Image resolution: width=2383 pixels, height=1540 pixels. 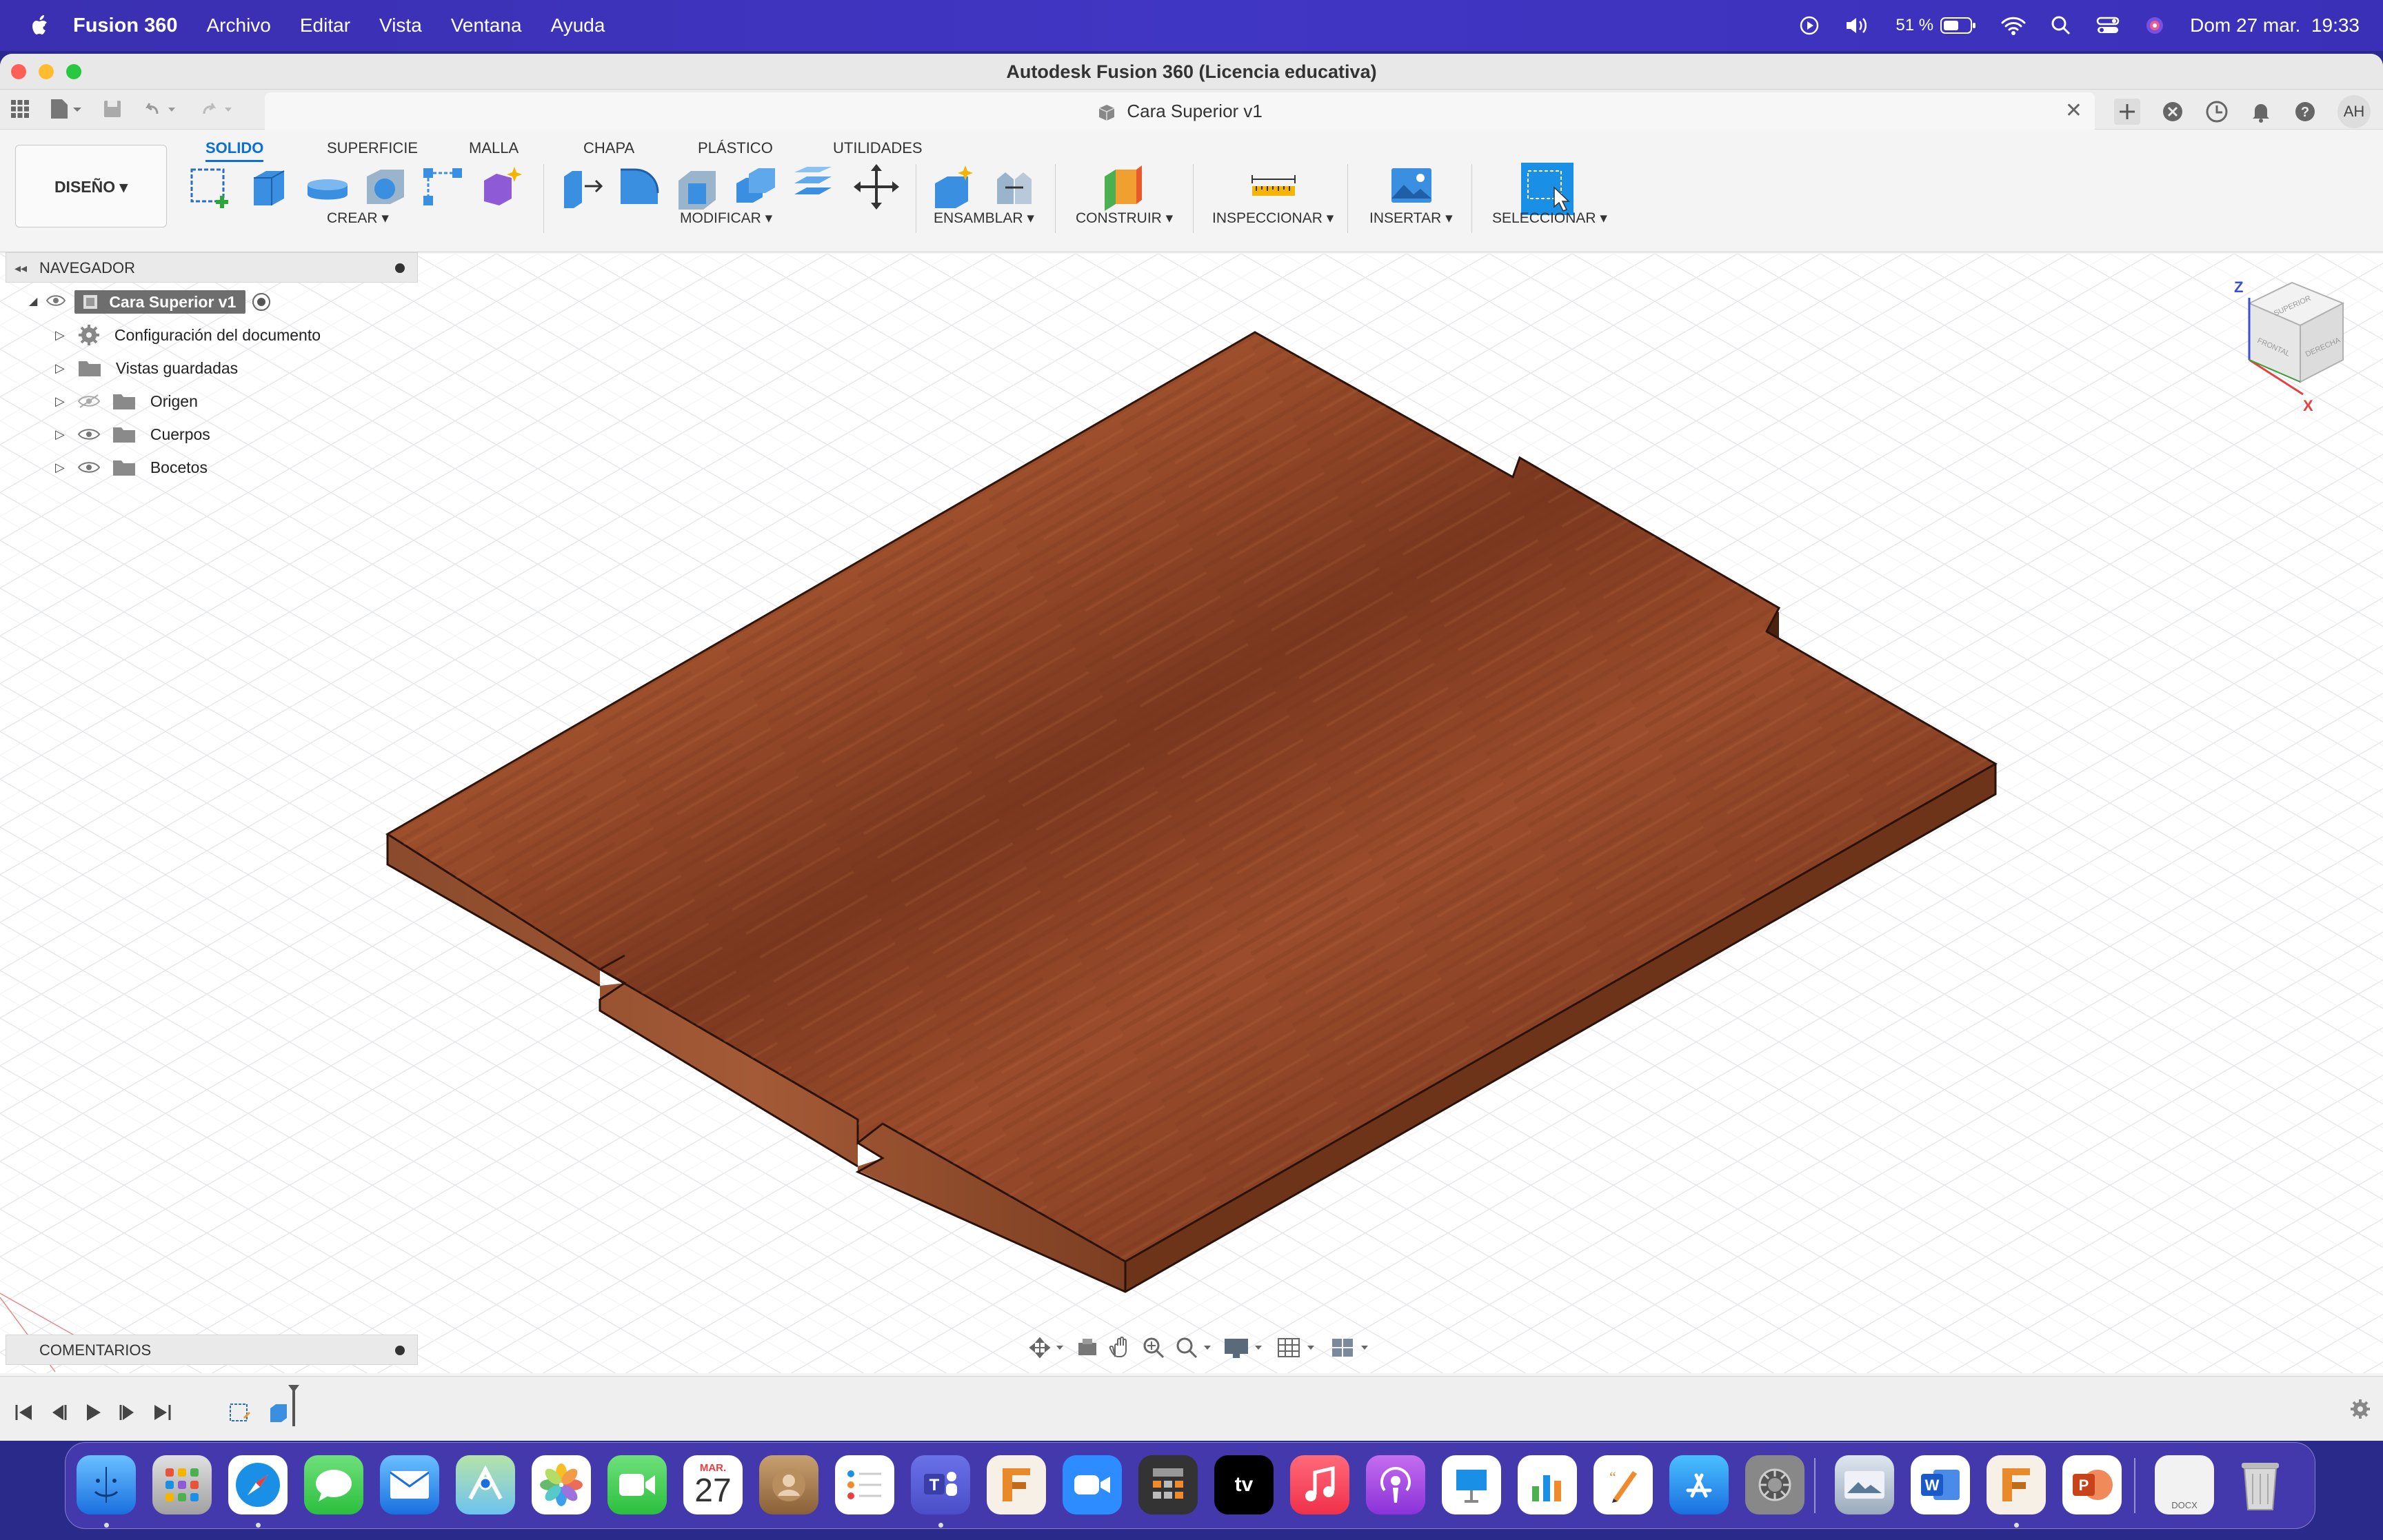 What do you see at coordinates (1549, 219) in the screenshot?
I see `group-seleccionar: SELECCIONAR ▾` at bounding box center [1549, 219].